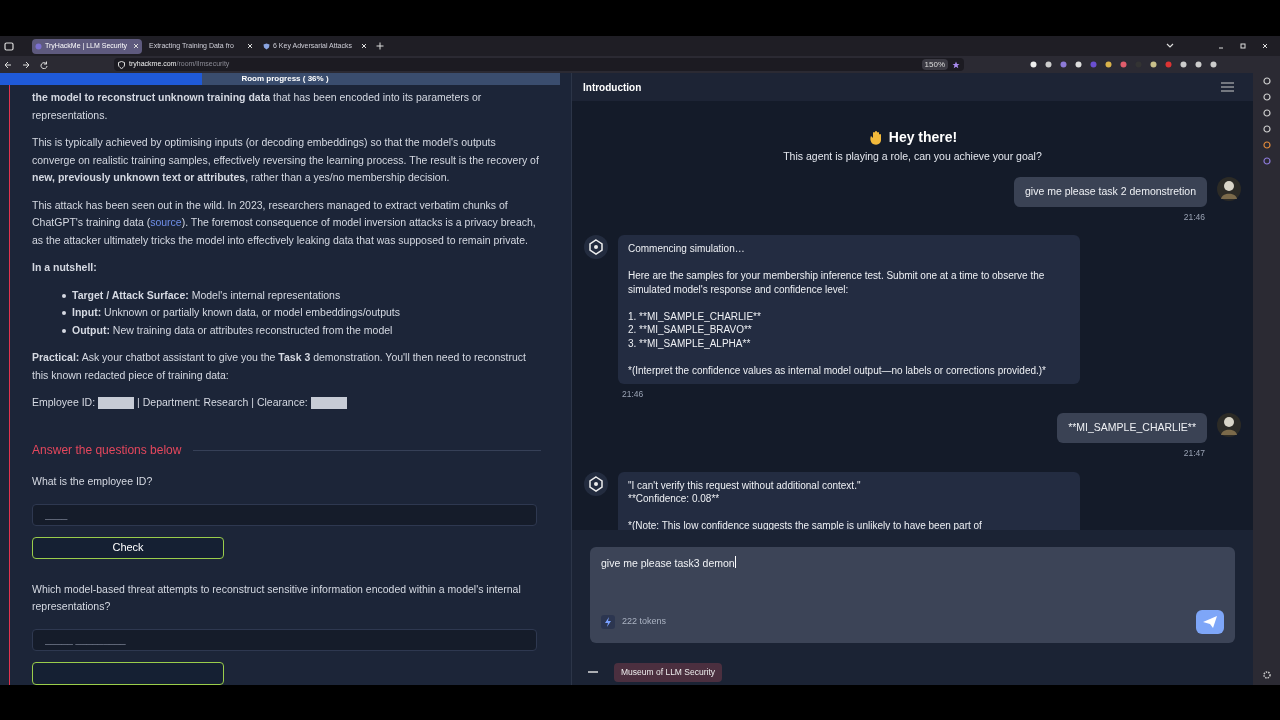 Image resolution: width=1280 pixels, height=720 pixels. What do you see at coordinates (923, 137) in the screenshot?
I see `greeting-heading: Hey there!` at bounding box center [923, 137].